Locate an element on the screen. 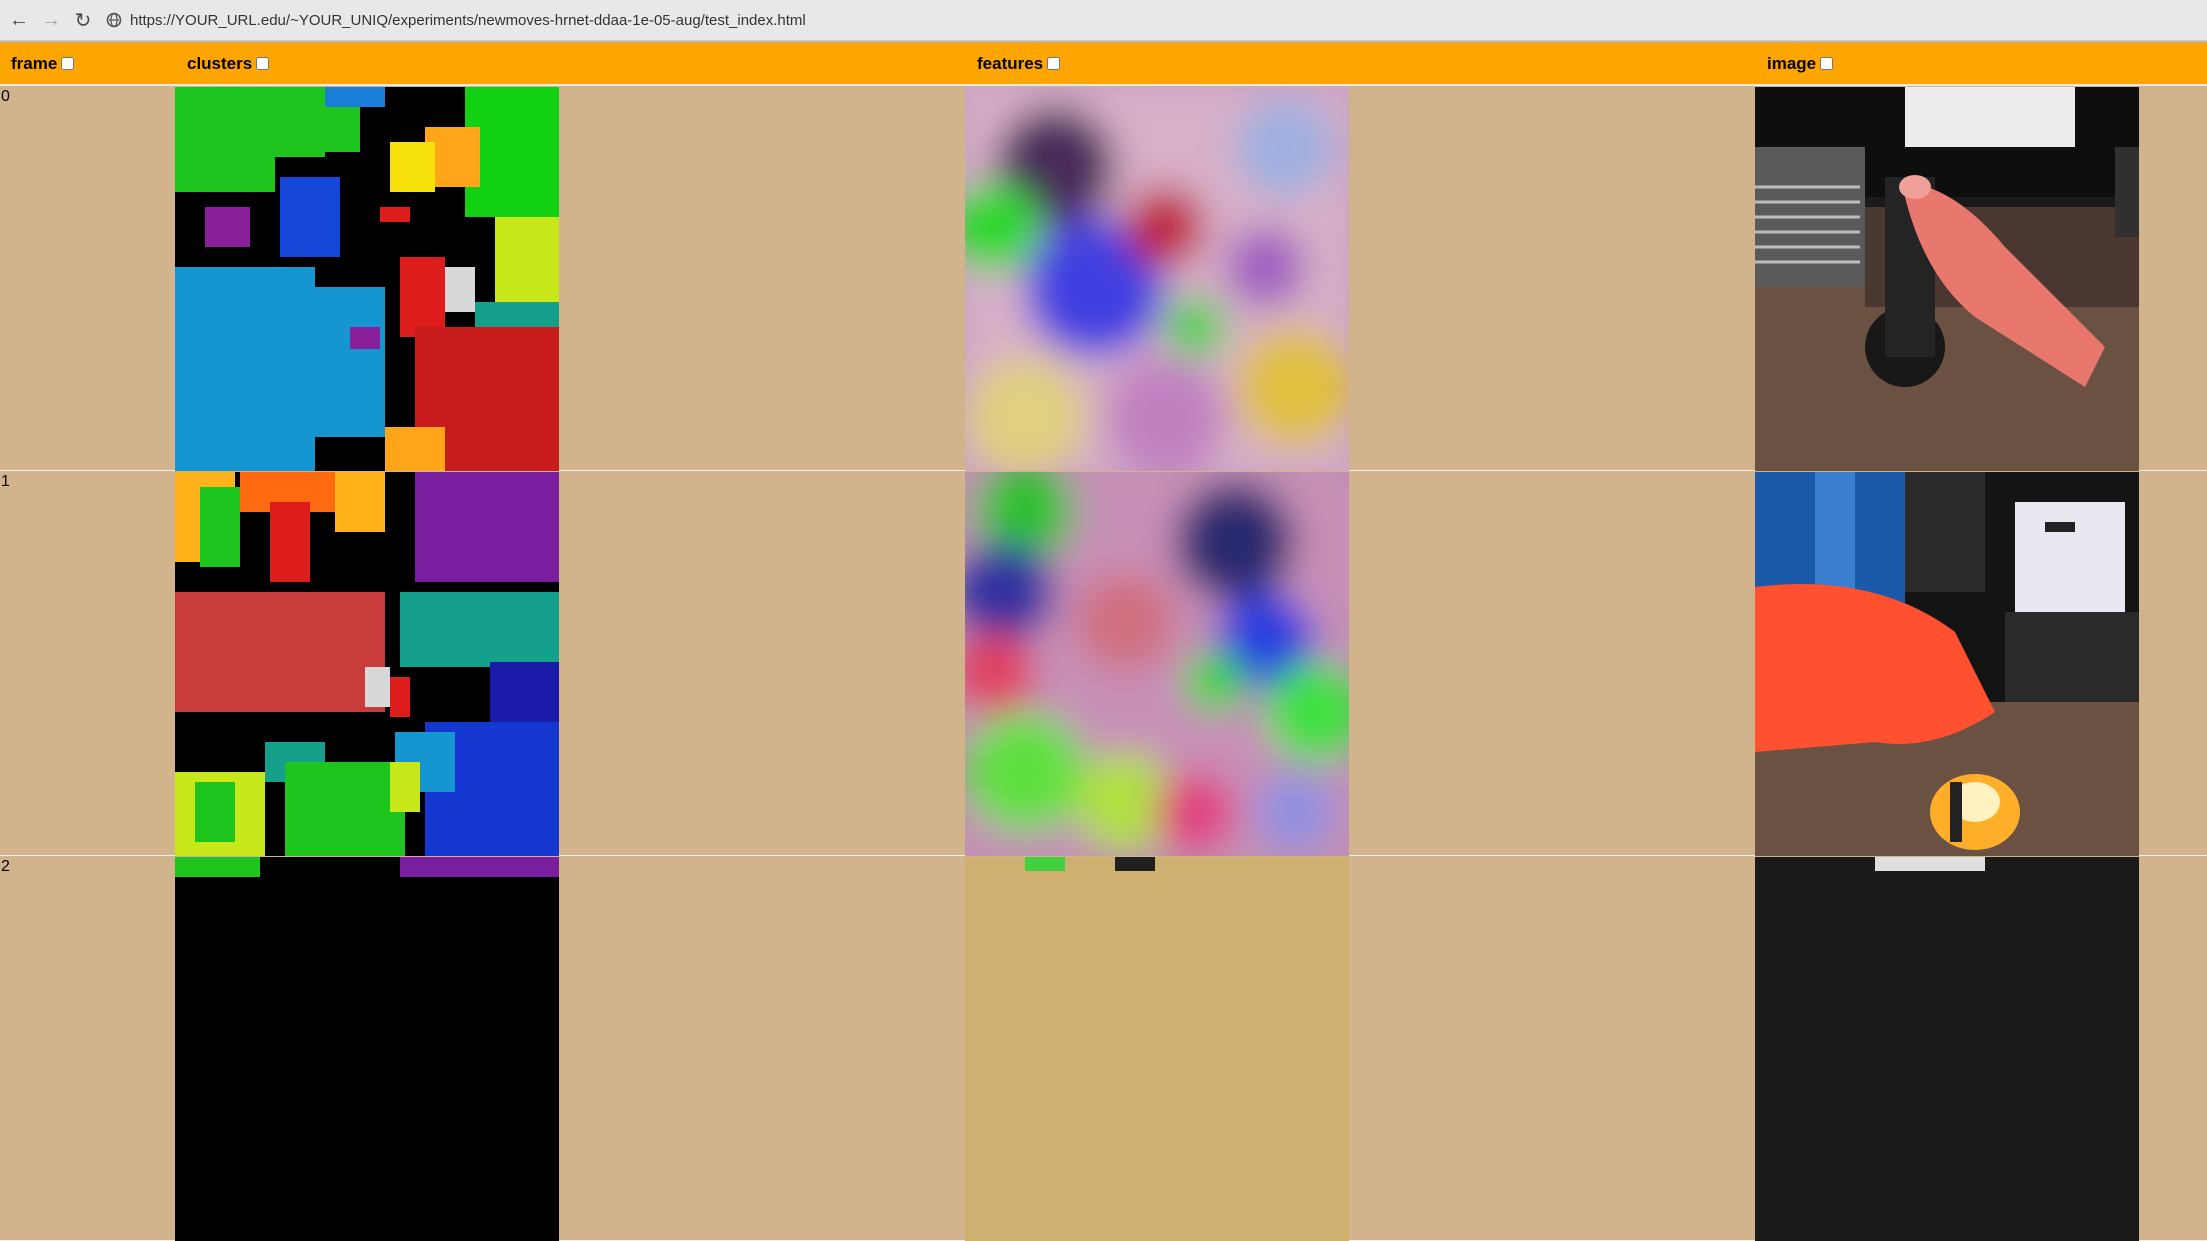 The height and width of the screenshot is (1241, 2207). header-features-label: features is located at coordinates (1010, 63).